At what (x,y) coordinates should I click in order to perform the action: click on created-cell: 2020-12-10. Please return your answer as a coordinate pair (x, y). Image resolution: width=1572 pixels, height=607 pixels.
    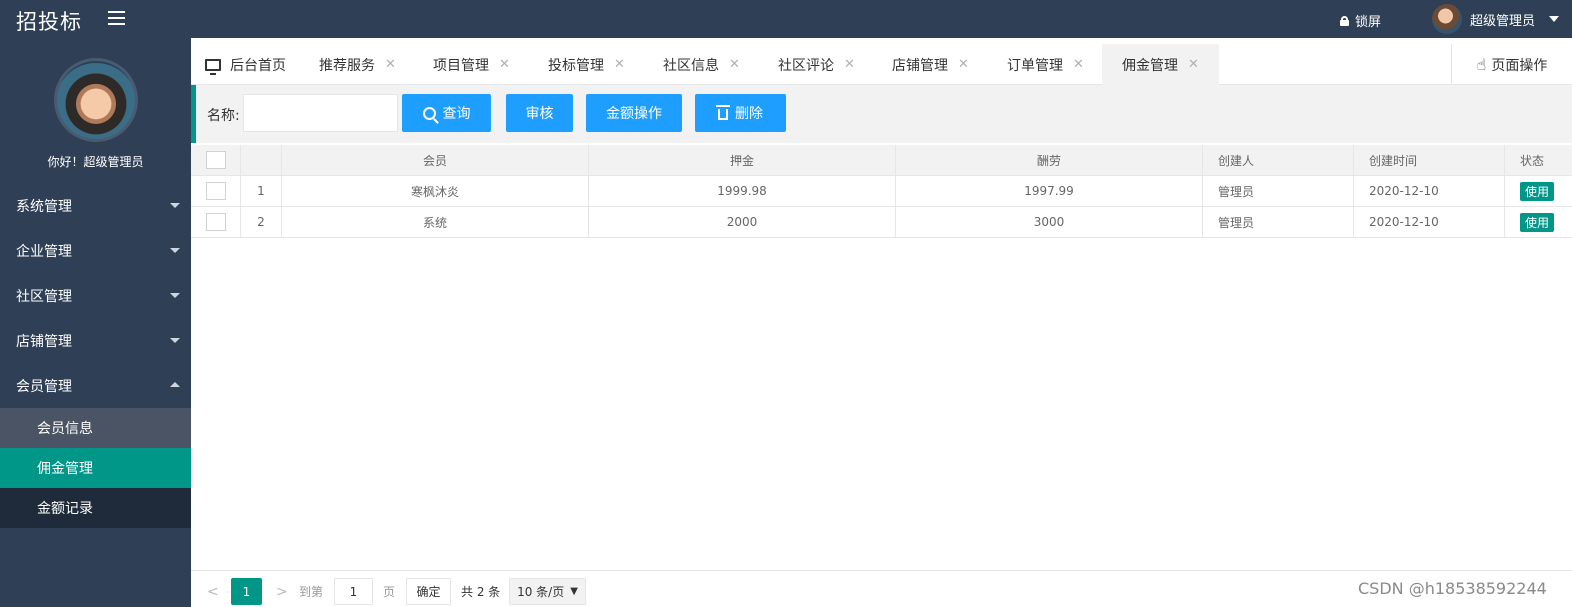
    Looking at the image, I should click on (1429, 191).